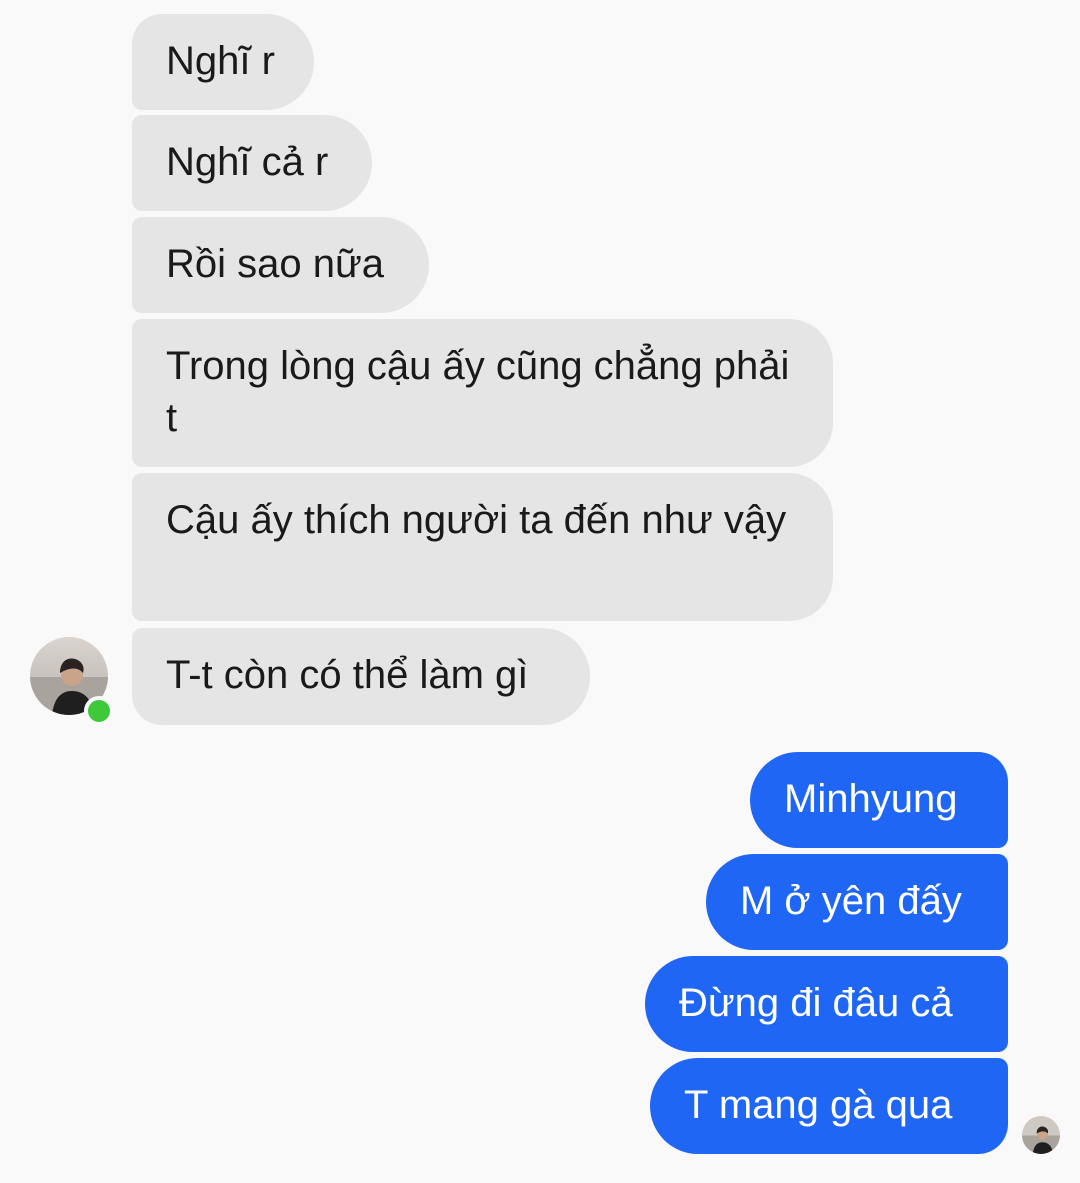  I want to click on message-text: Minhyung, so click(871, 799).